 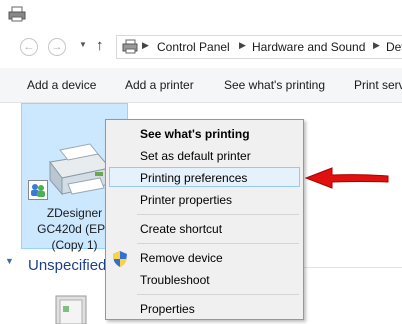 What do you see at coordinates (29, 47) in the screenshot?
I see `back-icon: ←` at bounding box center [29, 47].